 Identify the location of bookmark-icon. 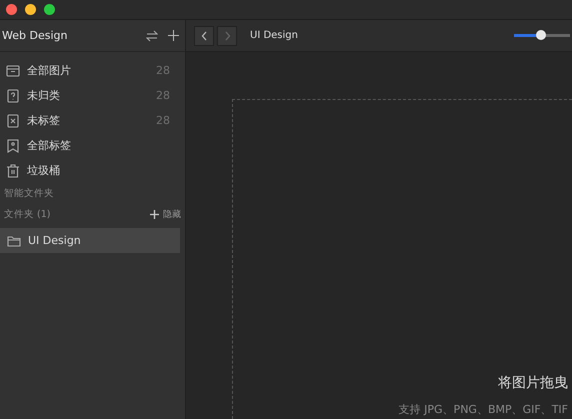
(13, 146).